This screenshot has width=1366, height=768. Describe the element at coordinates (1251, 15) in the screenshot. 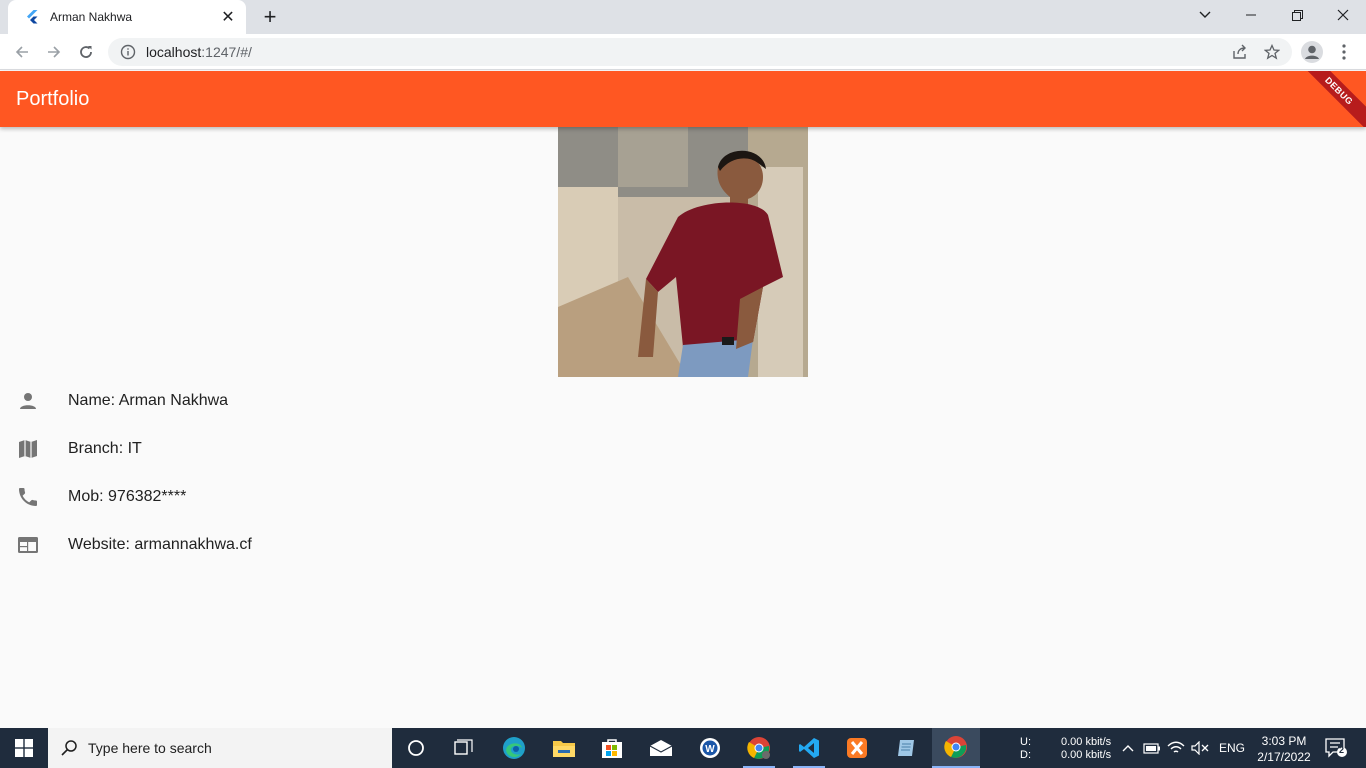

I see `minimize-icon` at that location.